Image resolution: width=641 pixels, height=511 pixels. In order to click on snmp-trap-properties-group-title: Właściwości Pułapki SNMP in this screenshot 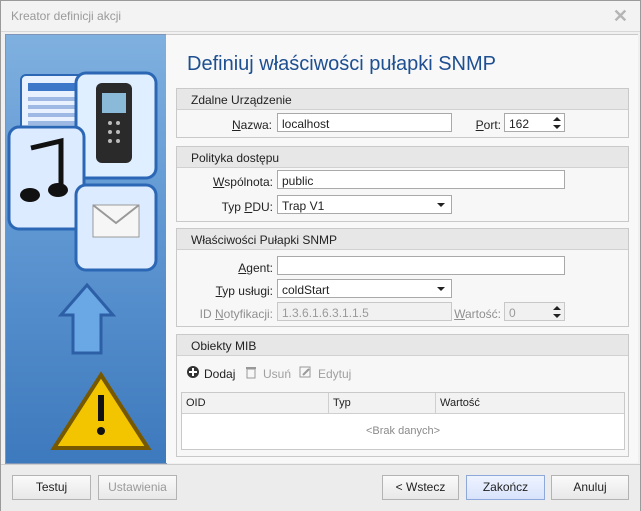, I will do `click(402, 239)`.